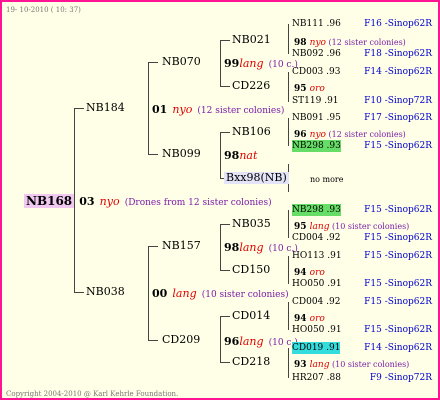 This screenshot has height=400, width=440. What do you see at coordinates (351, 225) in the screenshot?
I see `ancestor-info: 95 lang (10 sister colonies)` at bounding box center [351, 225].